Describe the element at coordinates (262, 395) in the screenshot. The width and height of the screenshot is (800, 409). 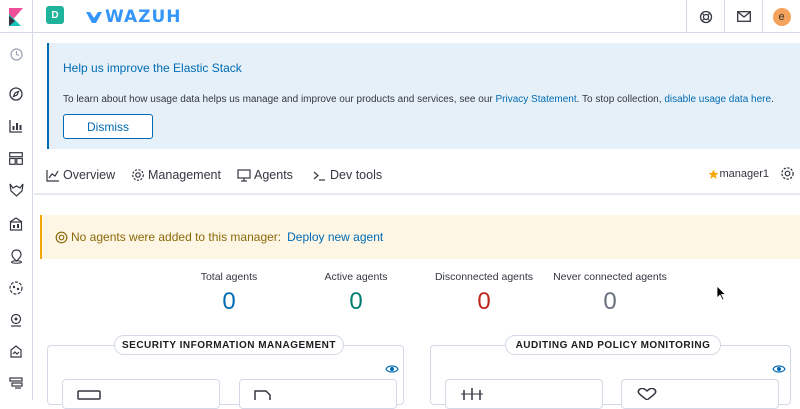
I see `document-icon` at that location.